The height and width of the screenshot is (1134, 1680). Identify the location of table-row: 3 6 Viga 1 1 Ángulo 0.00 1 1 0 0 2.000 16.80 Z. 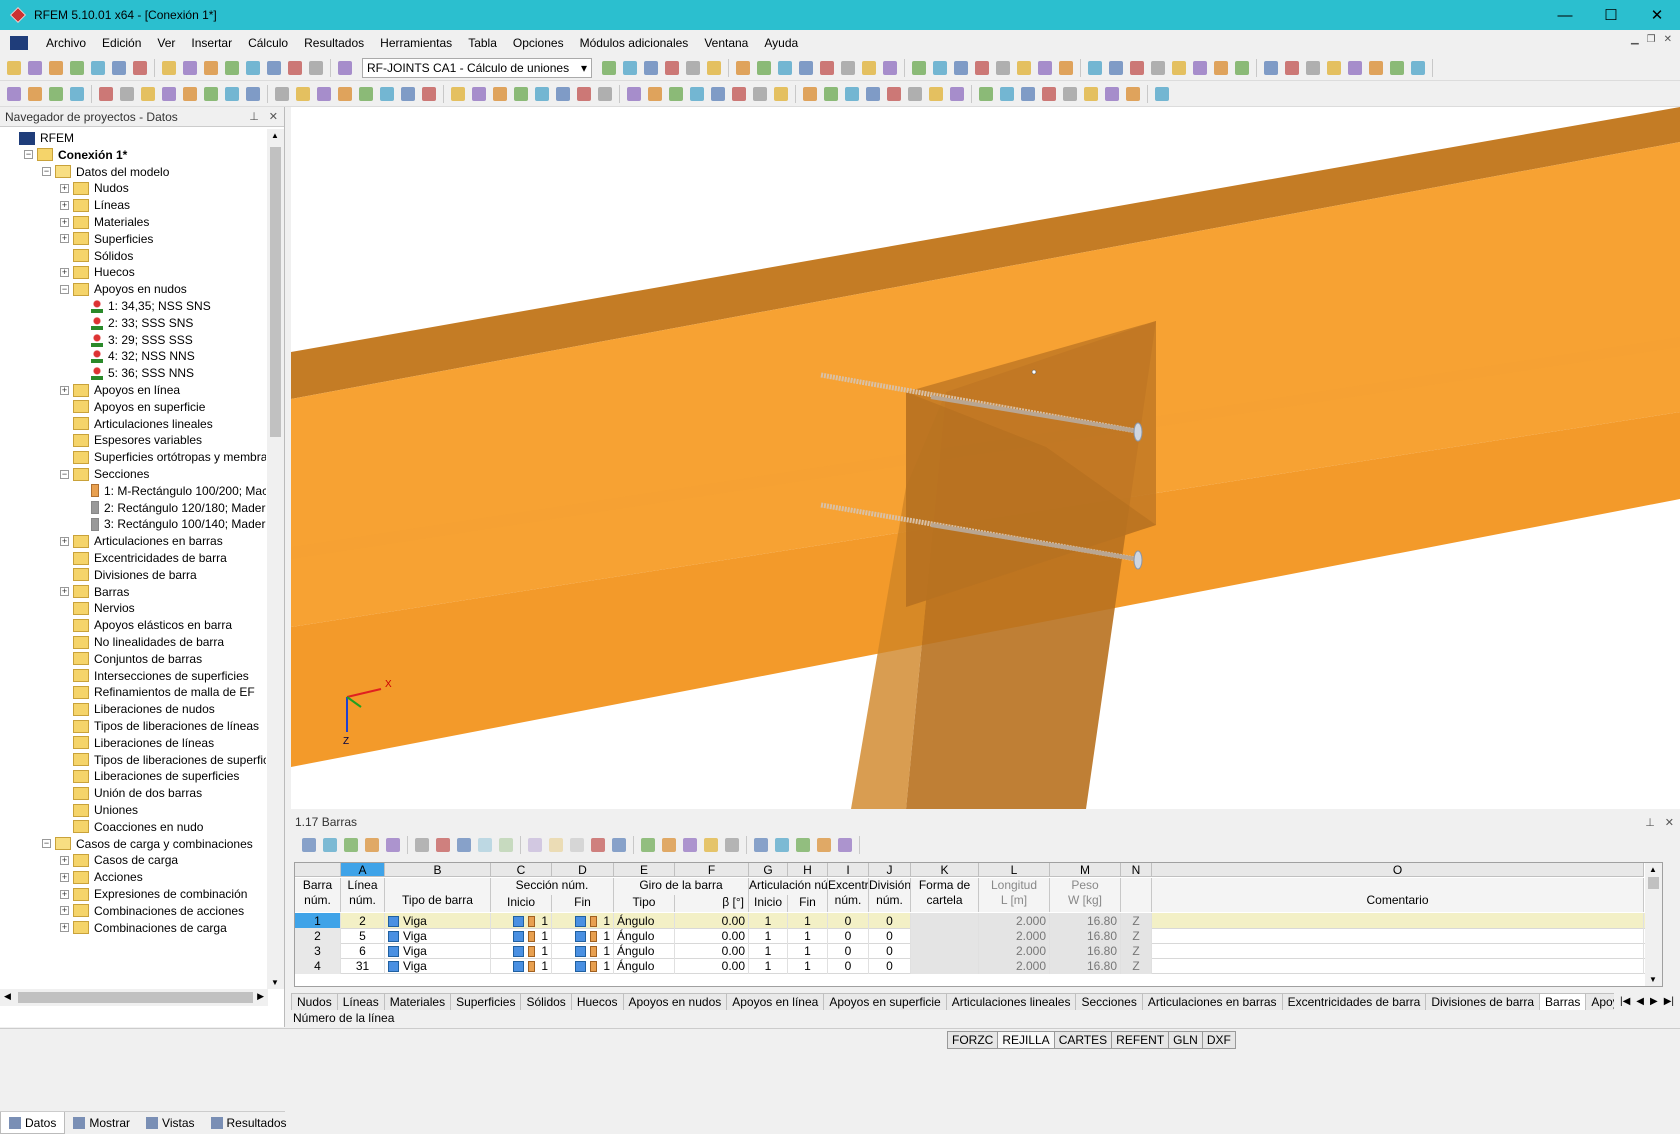
(978, 951).